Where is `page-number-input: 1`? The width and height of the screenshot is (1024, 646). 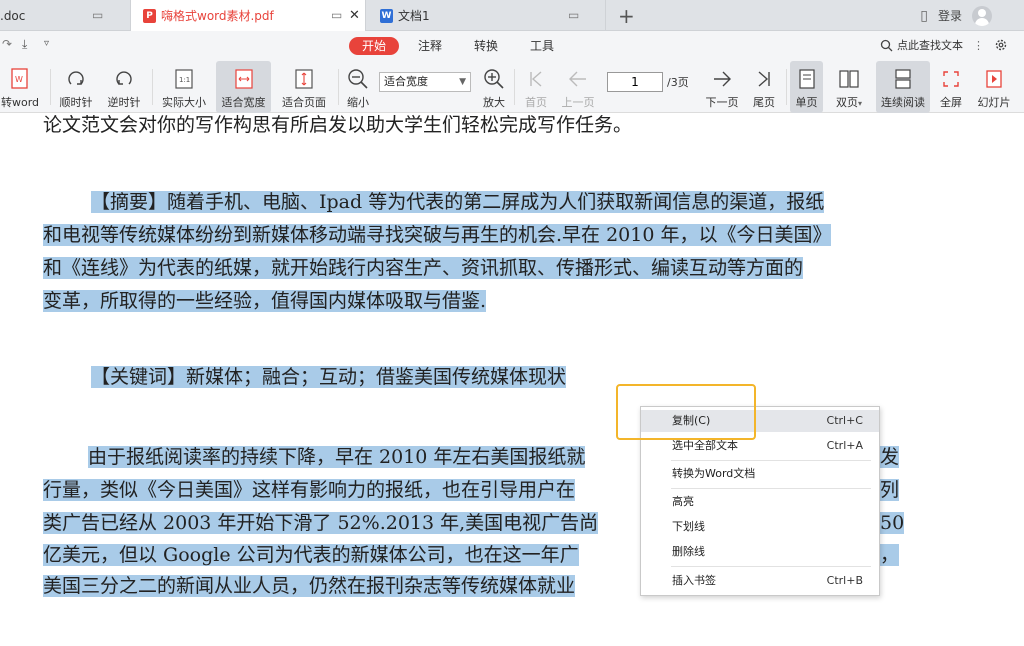 page-number-input: 1 is located at coordinates (635, 82).